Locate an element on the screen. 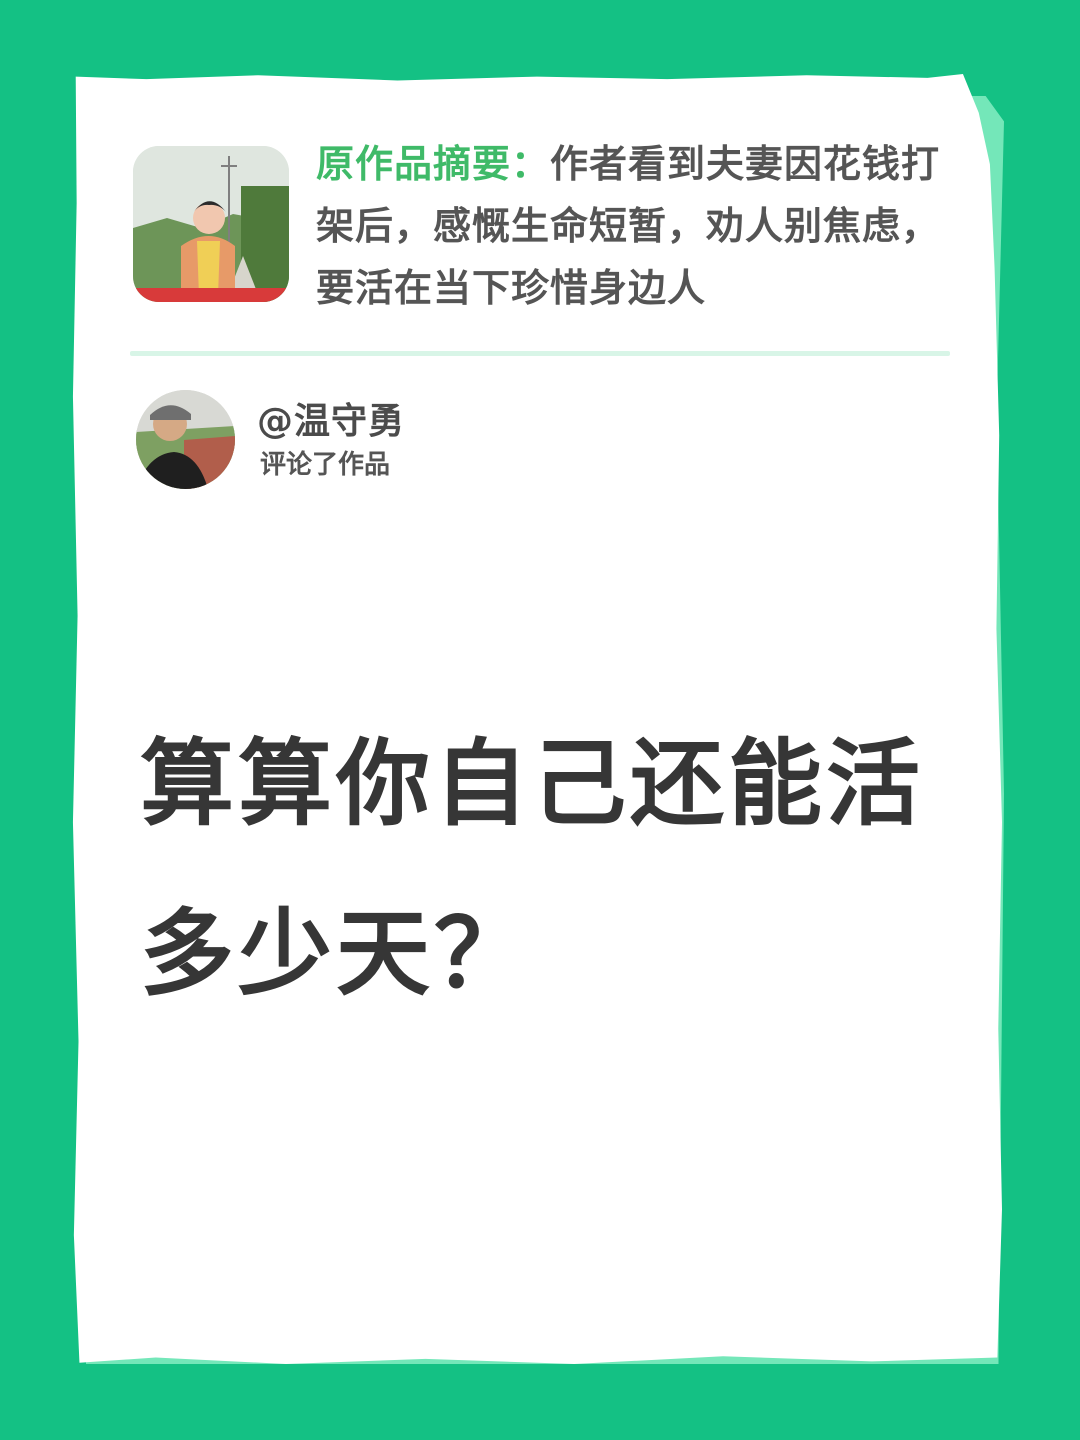 This screenshot has width=1080, height=1440. commenter-avatar is located at coordinates (185, 439).